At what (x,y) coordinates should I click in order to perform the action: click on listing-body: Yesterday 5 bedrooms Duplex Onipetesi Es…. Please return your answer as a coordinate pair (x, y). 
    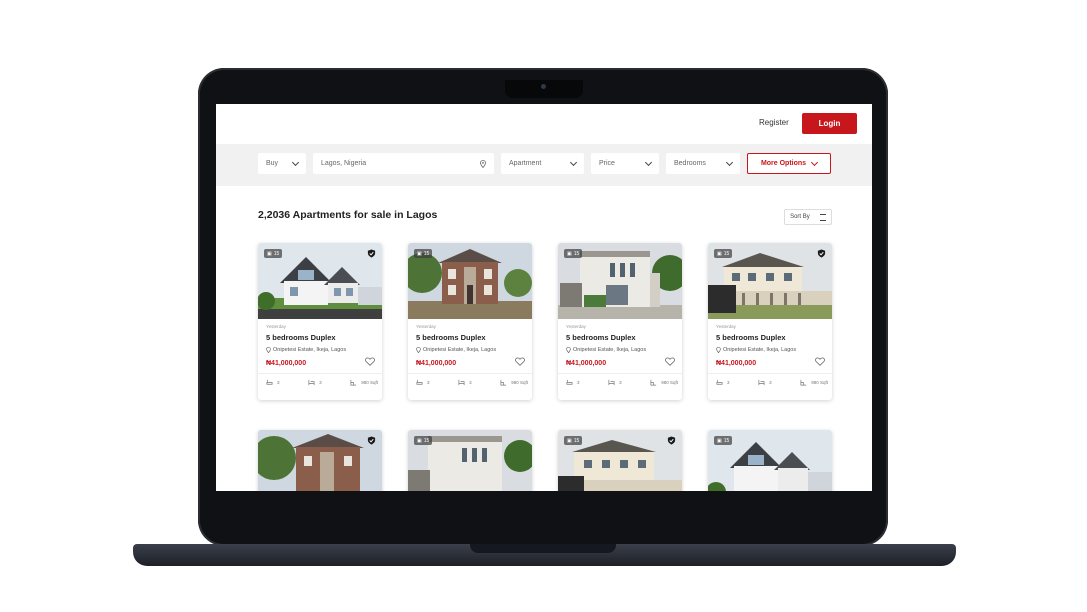
    Looking at the image, I should click on (470, 359).